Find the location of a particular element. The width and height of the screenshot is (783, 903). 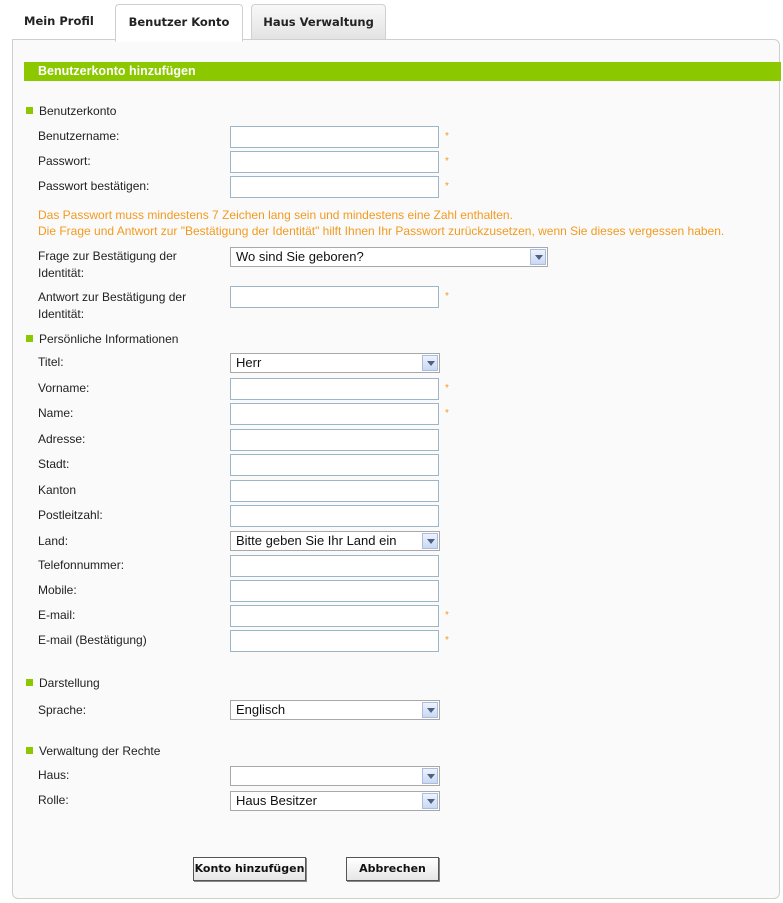

section-heading-account: Benutzerkonto is located at coordinates (71, 111).